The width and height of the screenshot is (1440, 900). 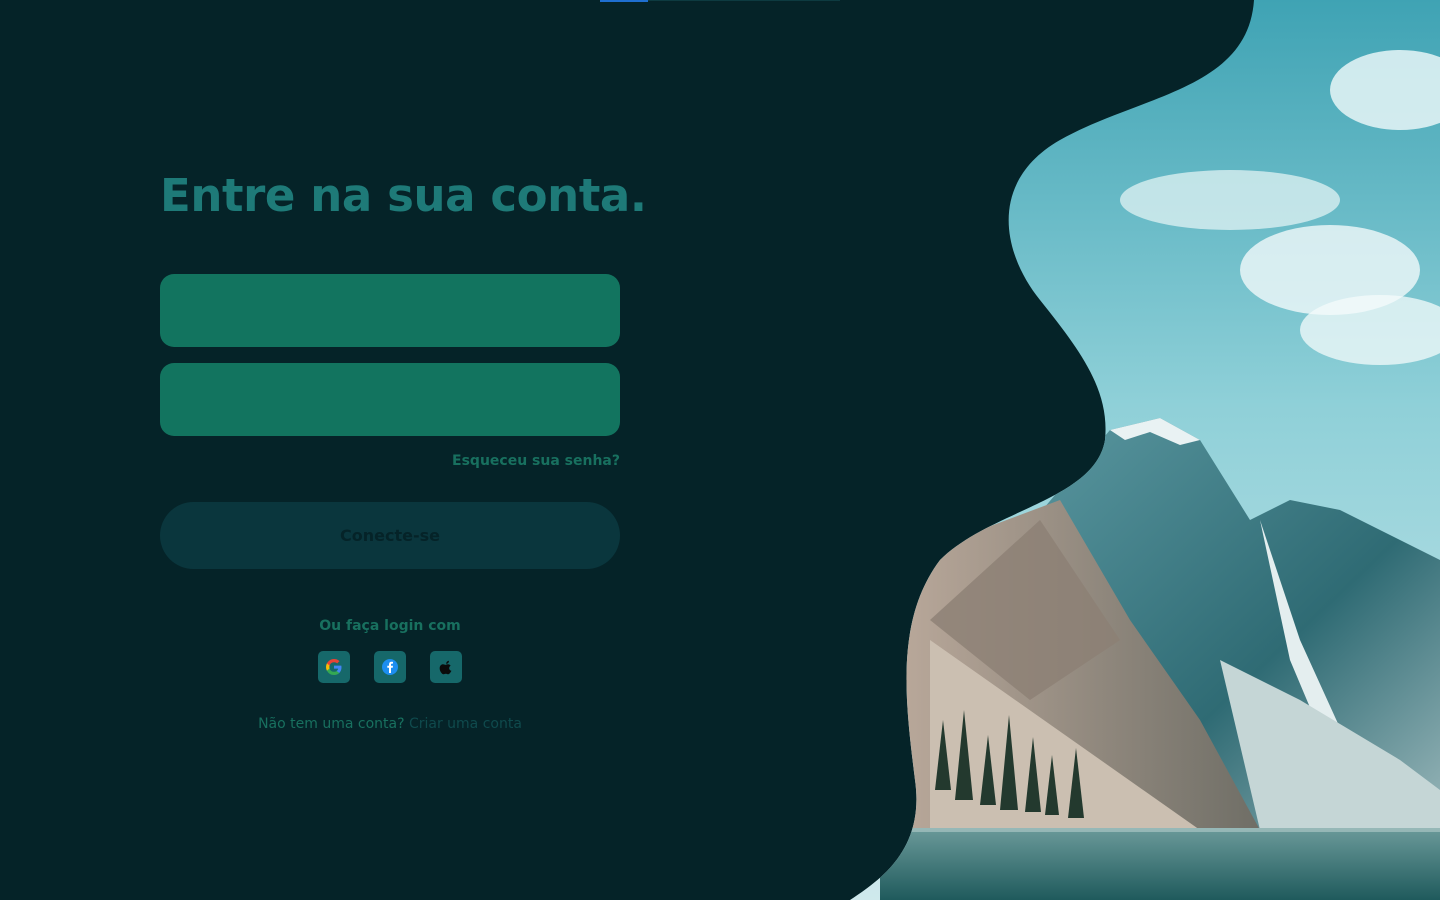 I want to click on apple-login-button, so click(x=446, y=667).